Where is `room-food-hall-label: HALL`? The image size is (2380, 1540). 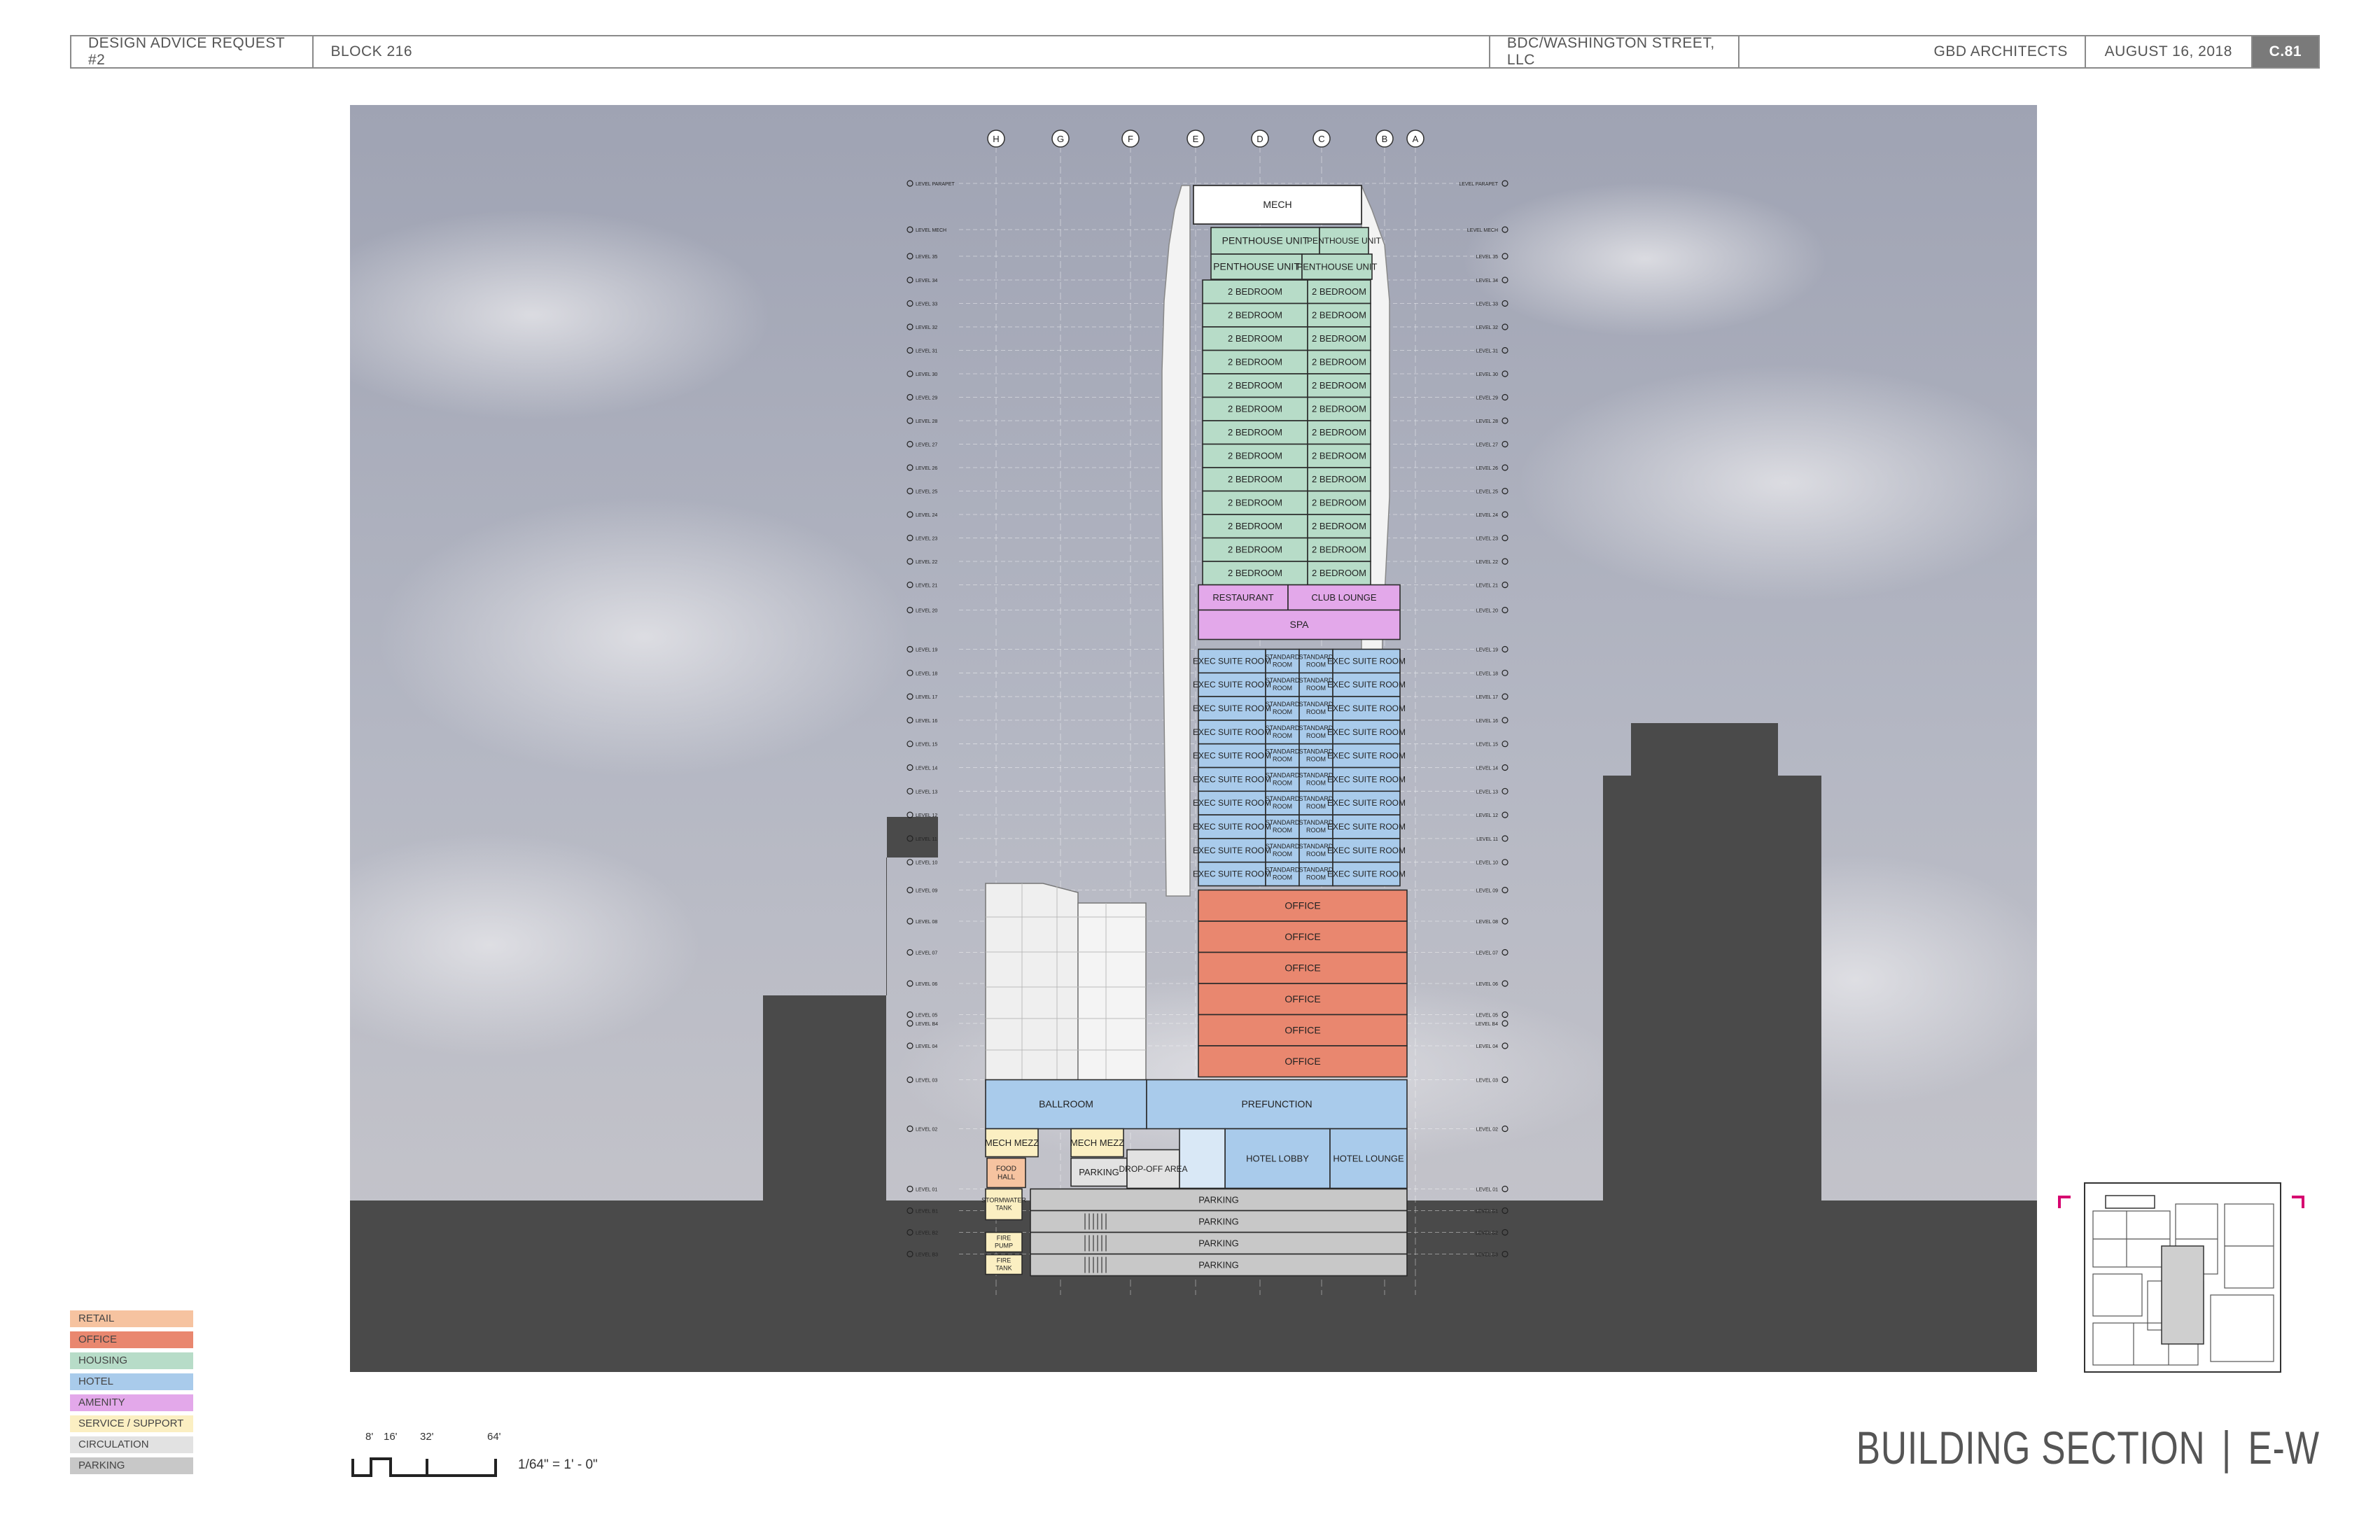 room-food-hall-label: HALL is located at coordinates (1006, 1178).